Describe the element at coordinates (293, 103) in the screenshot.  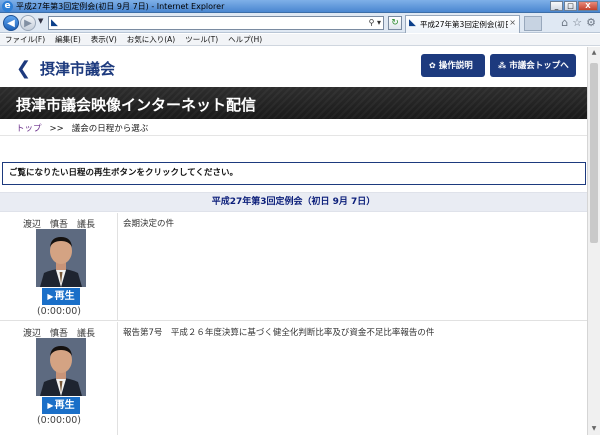
I see `page-banner: 摂津市議会映像インターネット配信` at that location.